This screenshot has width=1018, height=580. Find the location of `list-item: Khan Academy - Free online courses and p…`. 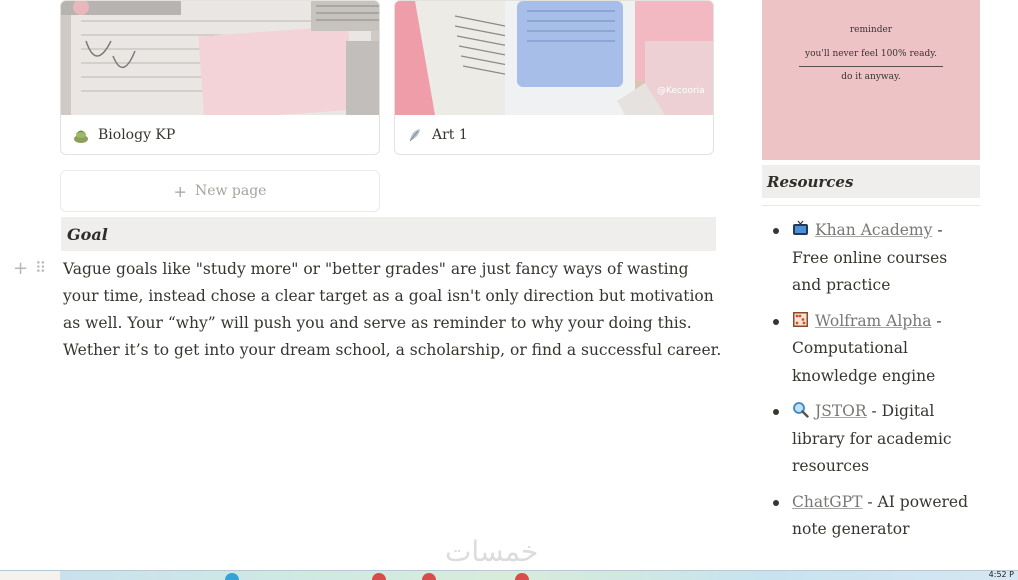

list-item: Khan Academy - Free online courses and p… is located at coordinates (875, 258).